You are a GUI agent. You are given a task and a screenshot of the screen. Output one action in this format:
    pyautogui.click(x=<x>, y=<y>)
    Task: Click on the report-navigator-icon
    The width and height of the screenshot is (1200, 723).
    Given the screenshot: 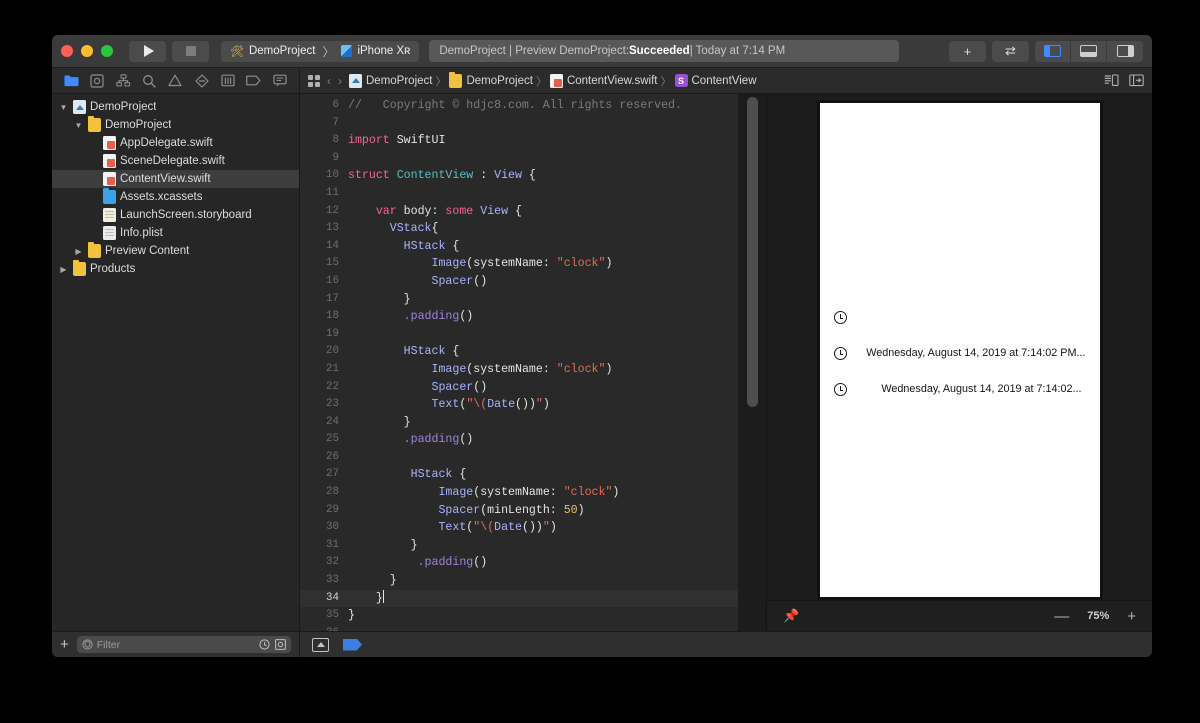 What is the action you would take?
    pyautogui.click(x=280, y=81)
    